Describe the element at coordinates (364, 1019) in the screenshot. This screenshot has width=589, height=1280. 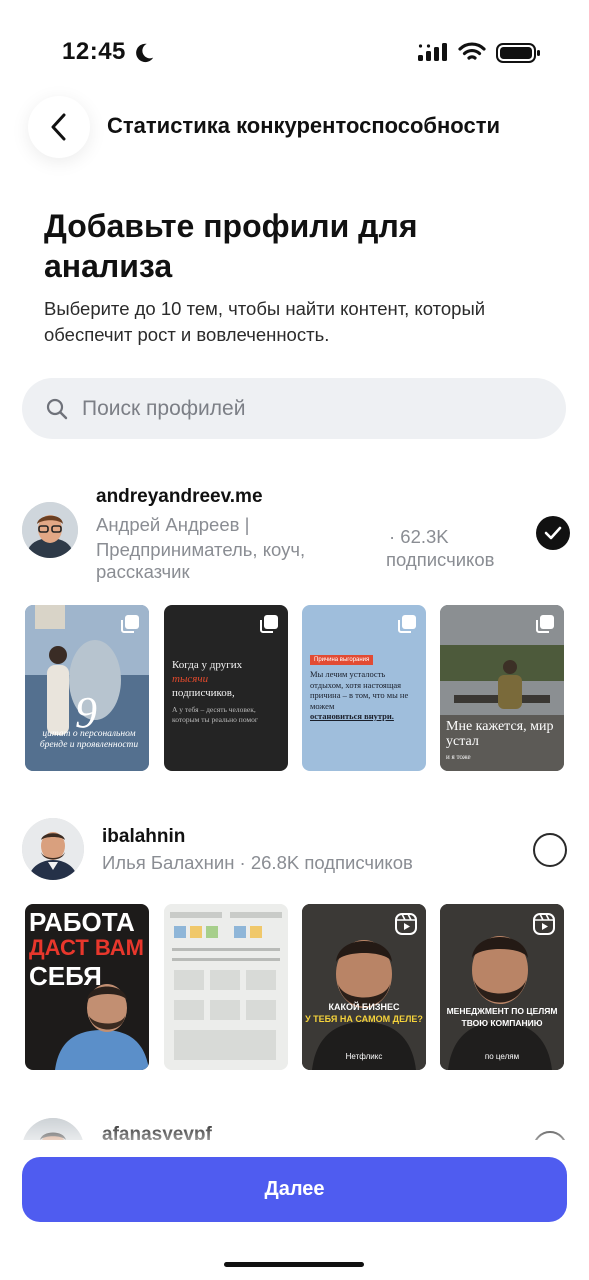
I see `post-text: У ТЕБЯ НА САМОМ ДЕЛЕ?` at that location.